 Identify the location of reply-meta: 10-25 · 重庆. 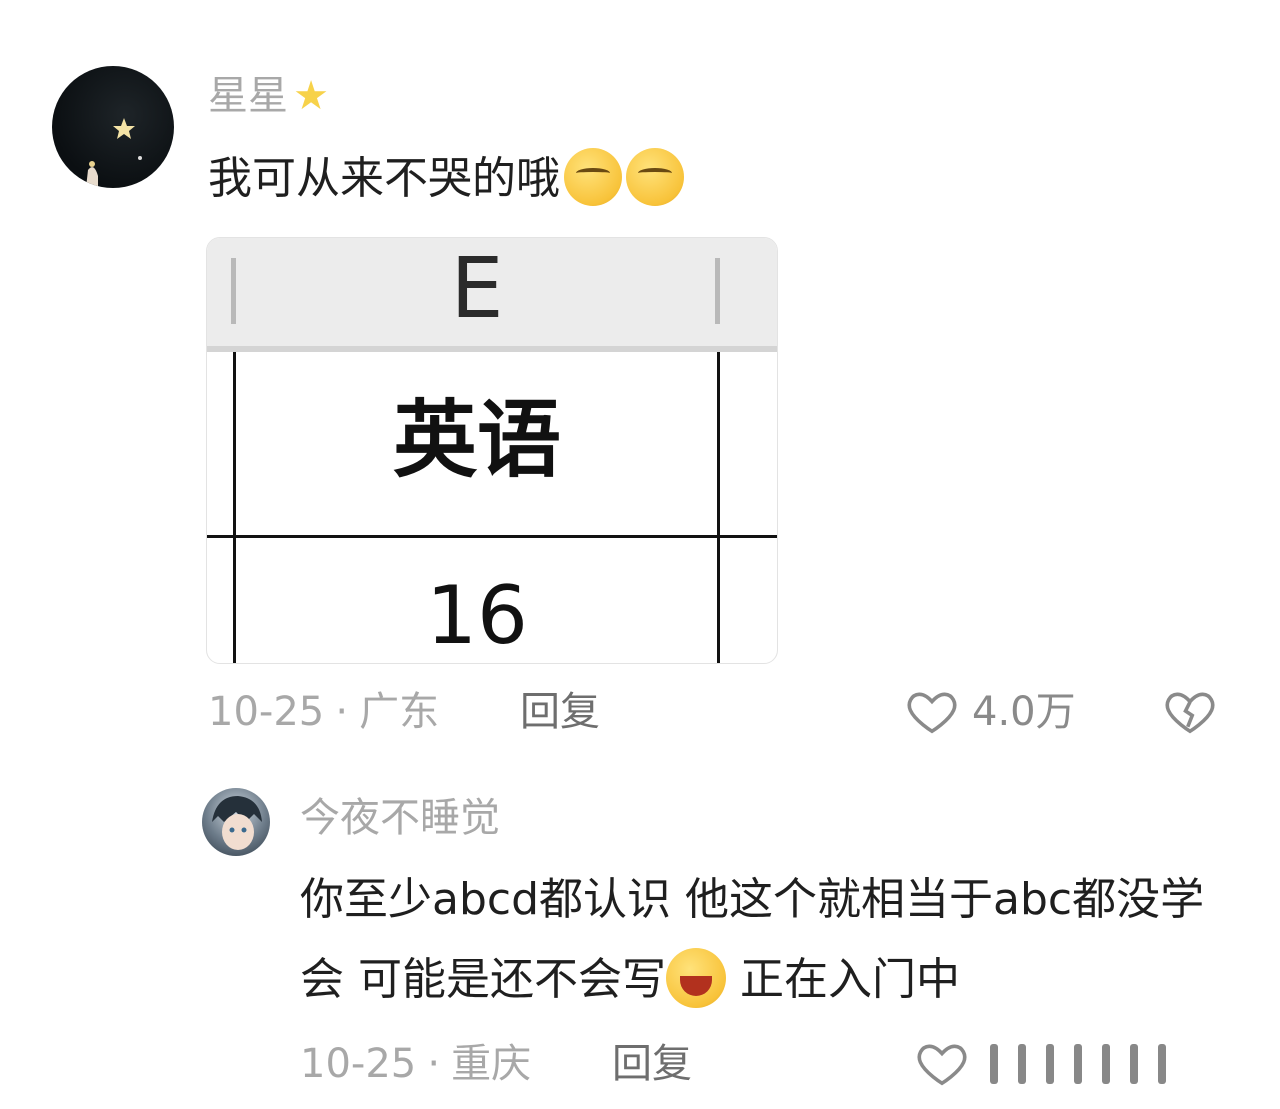
(415, 1064).